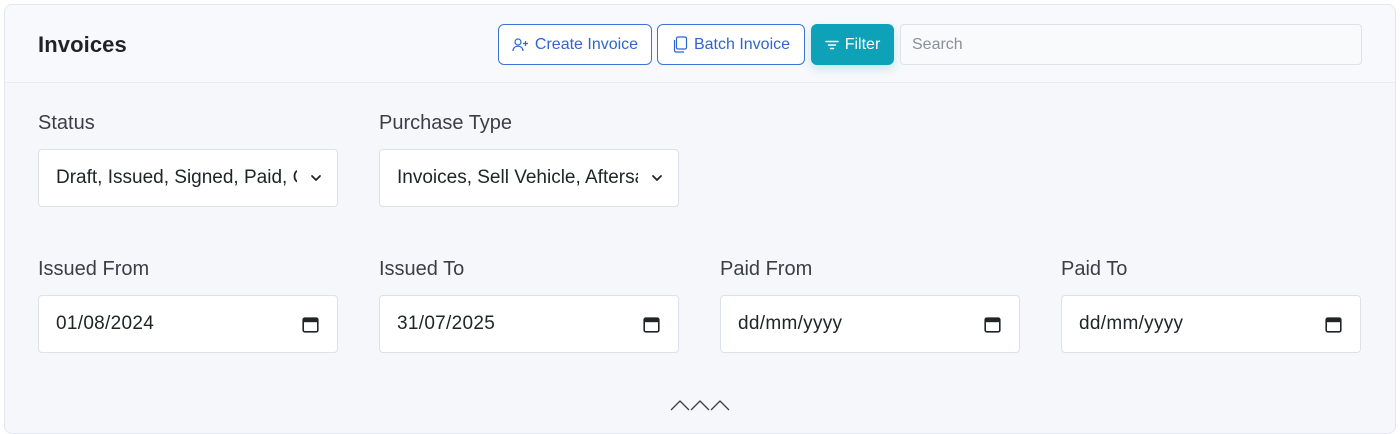 The image size is (1400, 434). What do you see at coordinates (520, 45) in the screenshot?
I see `user-plus-icon` at bounding box center [520, 45].